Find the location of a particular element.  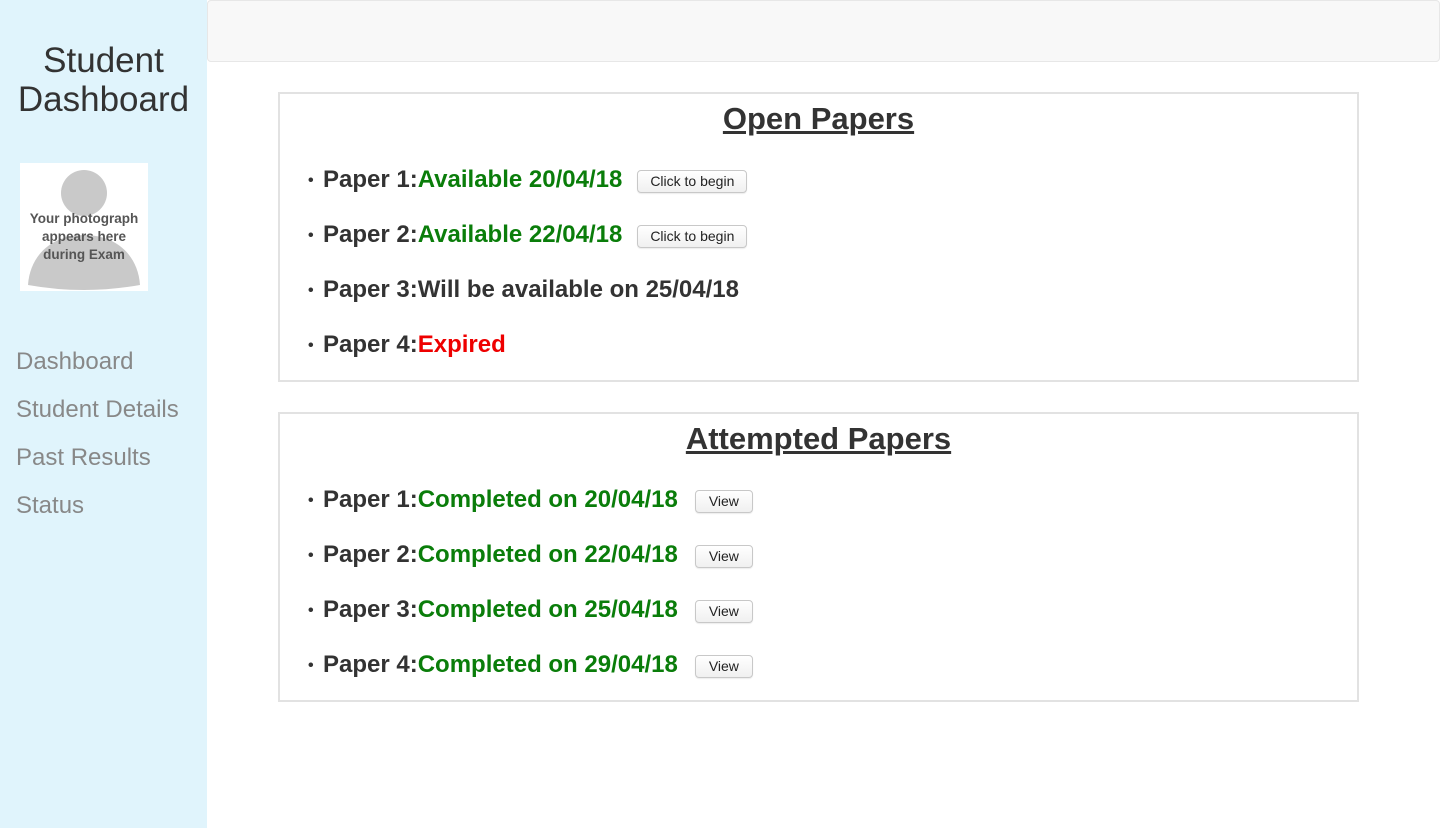

paper-status: Available 20/04/18 is located at coordinates (520, 179).